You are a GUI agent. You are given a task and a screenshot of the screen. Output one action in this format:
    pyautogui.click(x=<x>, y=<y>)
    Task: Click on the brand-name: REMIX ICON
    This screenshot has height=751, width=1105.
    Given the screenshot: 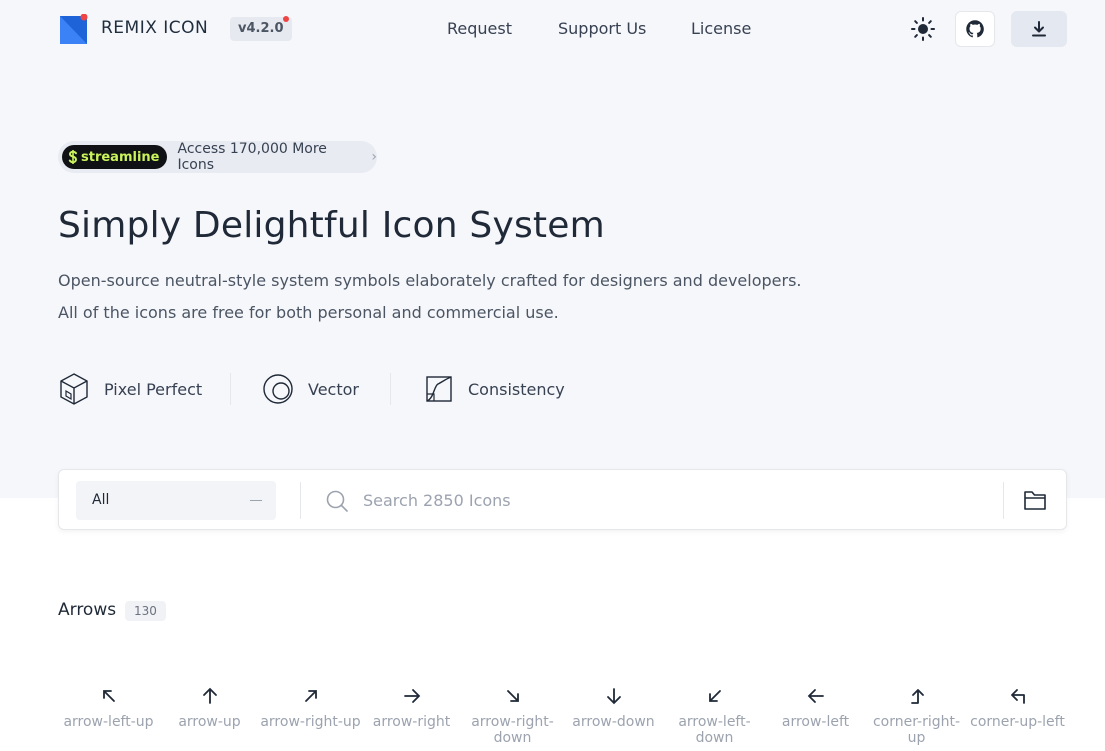 What is the action you would take?
    pyautogui.click(x=154, y=28)
    